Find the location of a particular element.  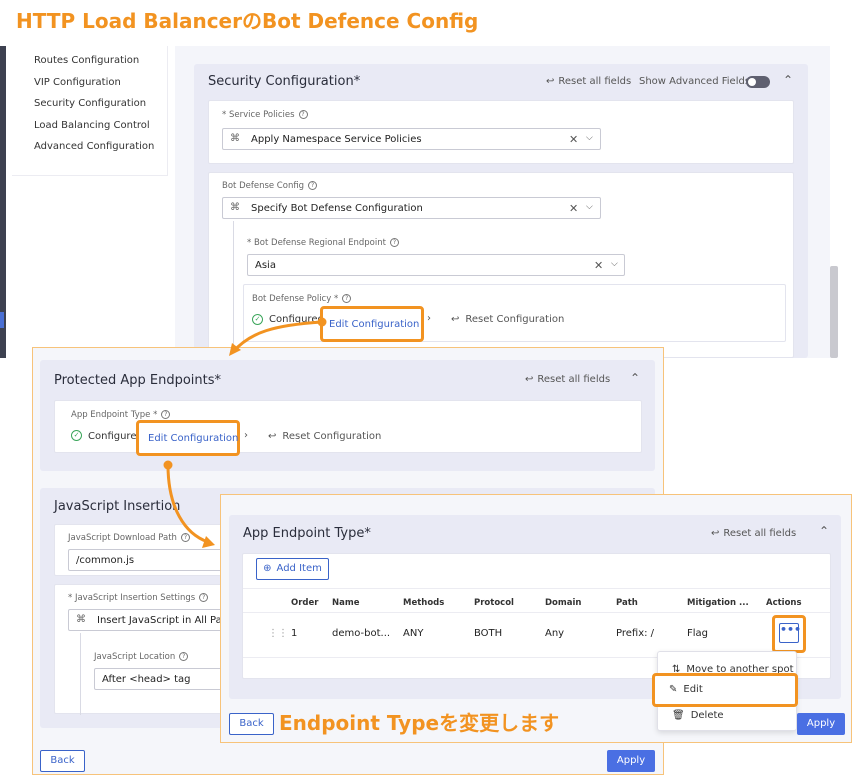

arrow-2-dot is located at coordinates (168, 465).